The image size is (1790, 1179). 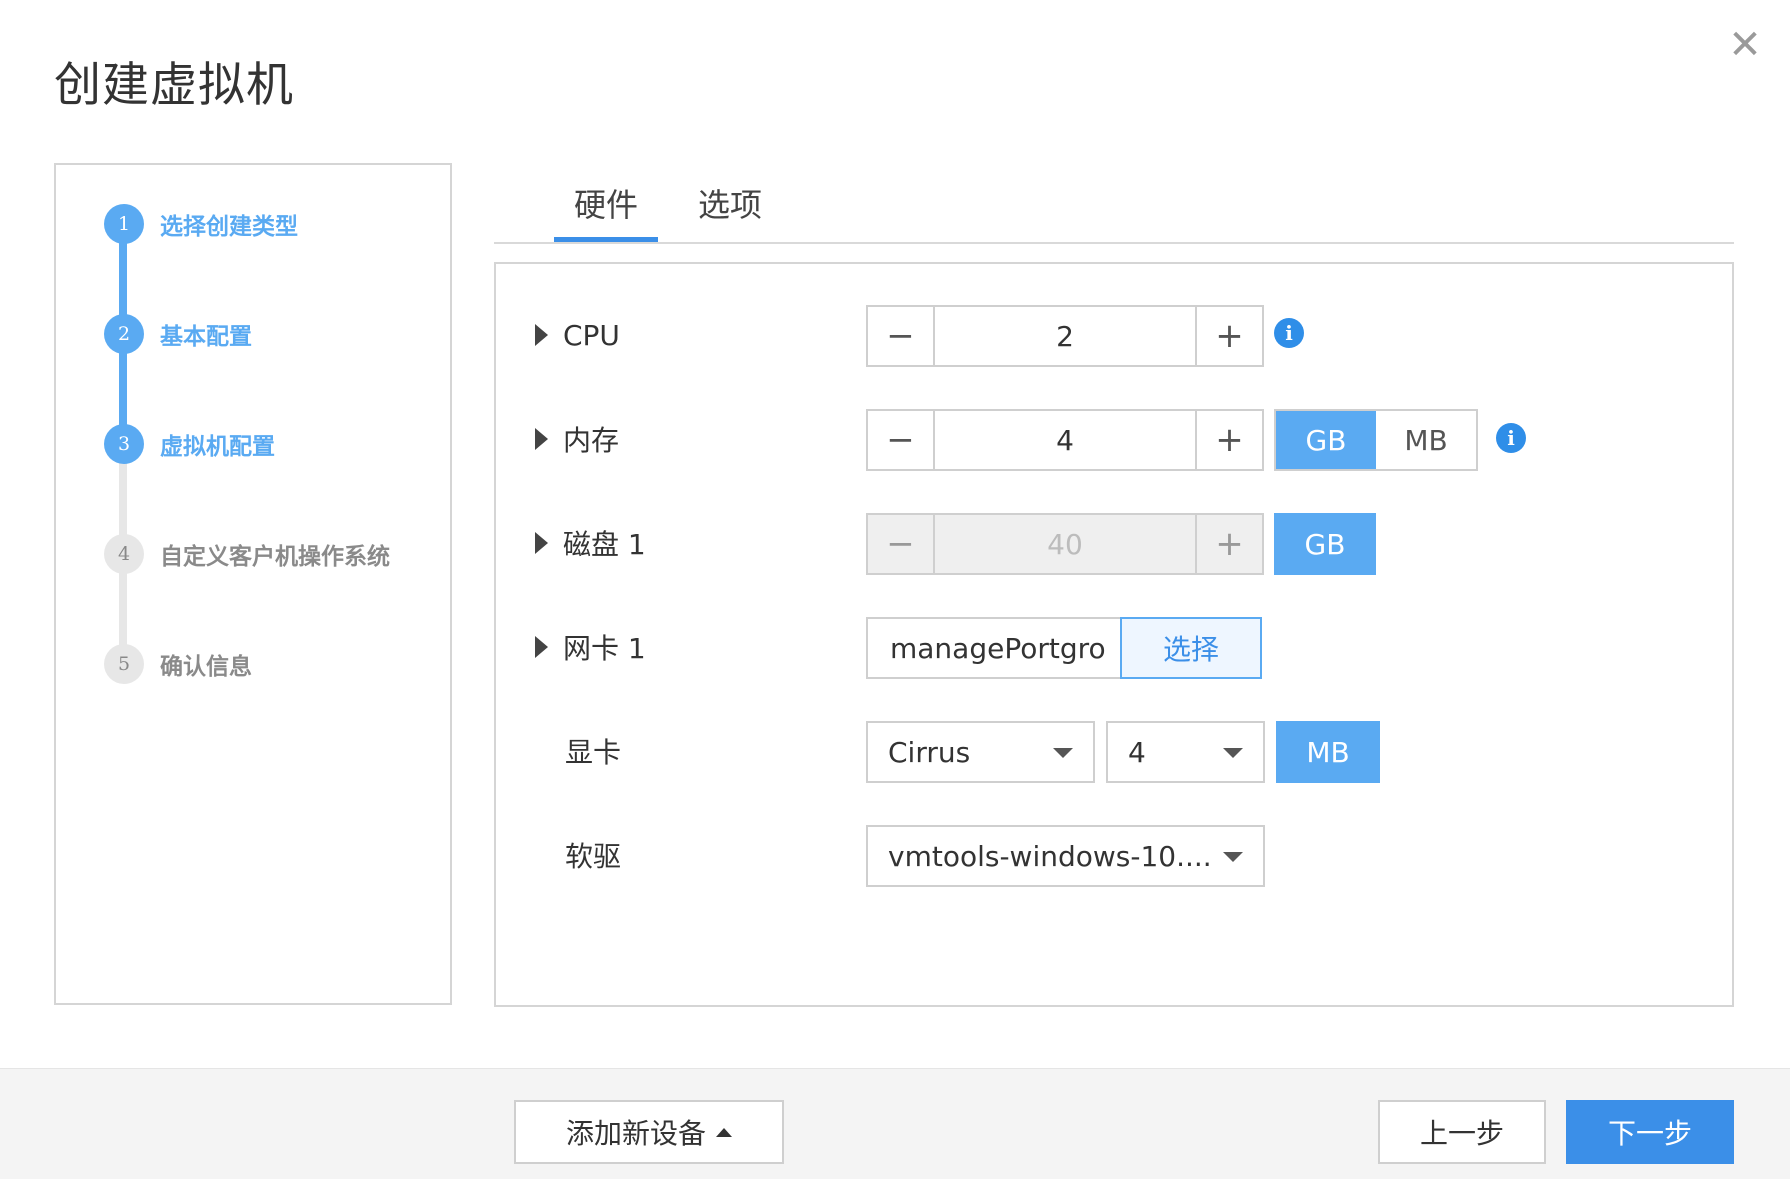 I want to click on nic-port-group-value: managePortgro, so click(x=998, y=648).